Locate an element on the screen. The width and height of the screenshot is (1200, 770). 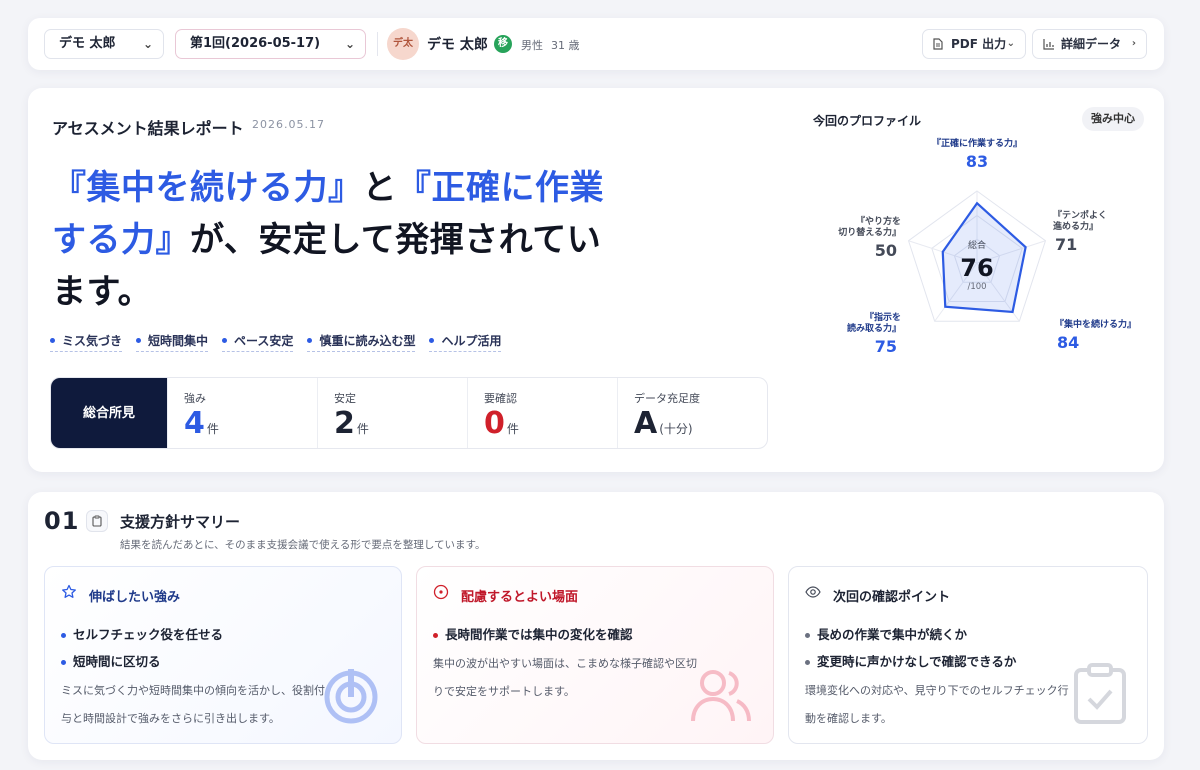
stat-label: 要確認 is located at coordinates (500, 398).